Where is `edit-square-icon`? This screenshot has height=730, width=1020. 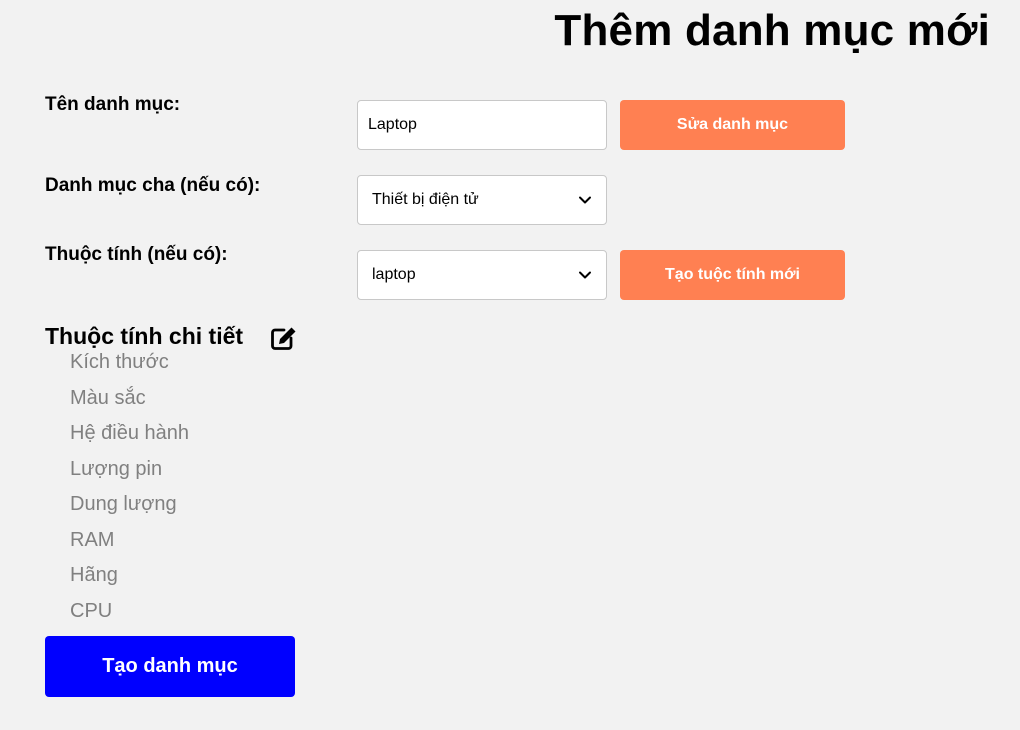 edit-square-icon is located at coordinates (284, 338).